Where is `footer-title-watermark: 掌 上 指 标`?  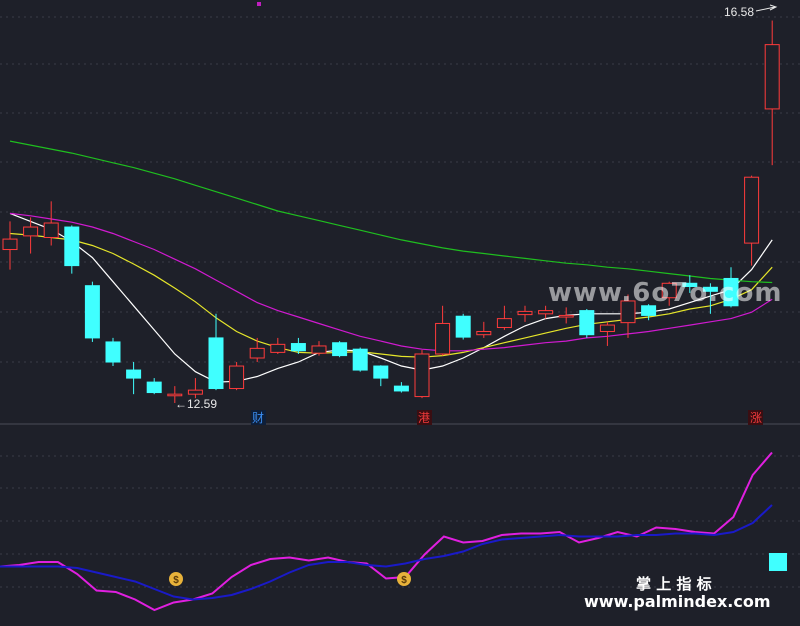 footer-title-watermark: 掌 上 指 标 is located at coordinates (674, 584).